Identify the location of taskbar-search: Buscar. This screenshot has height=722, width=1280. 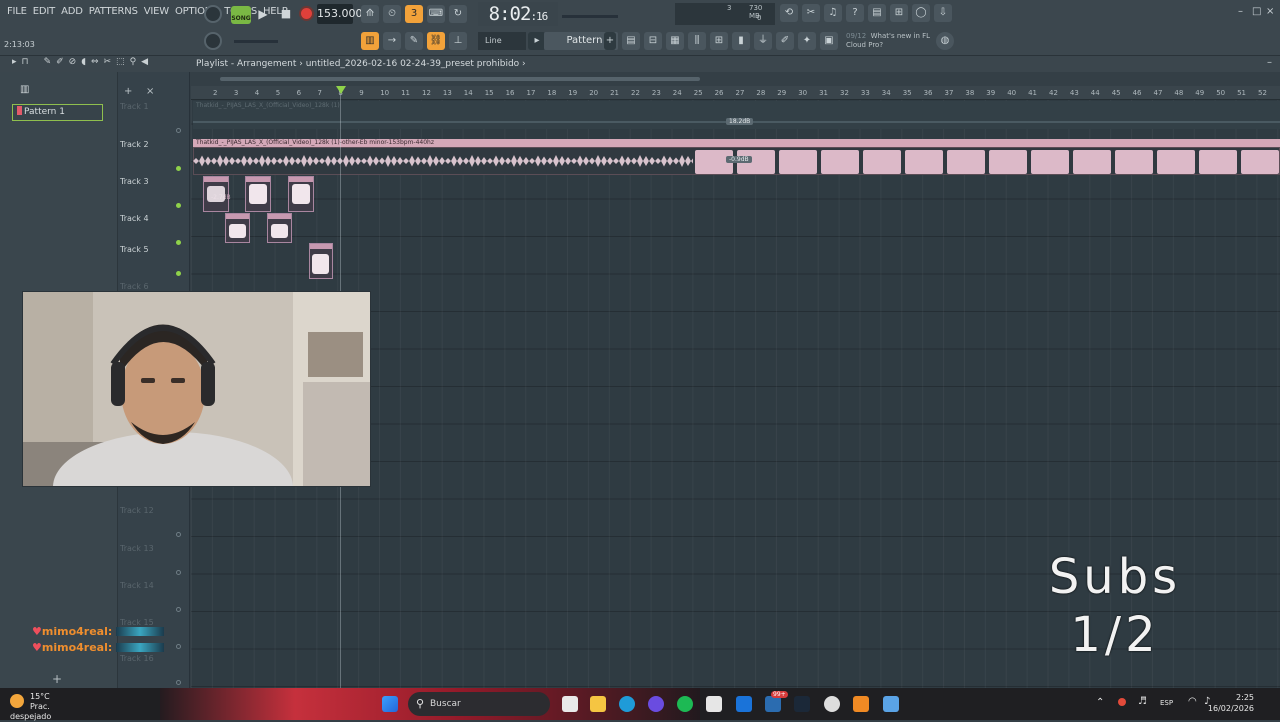
(479, 704).